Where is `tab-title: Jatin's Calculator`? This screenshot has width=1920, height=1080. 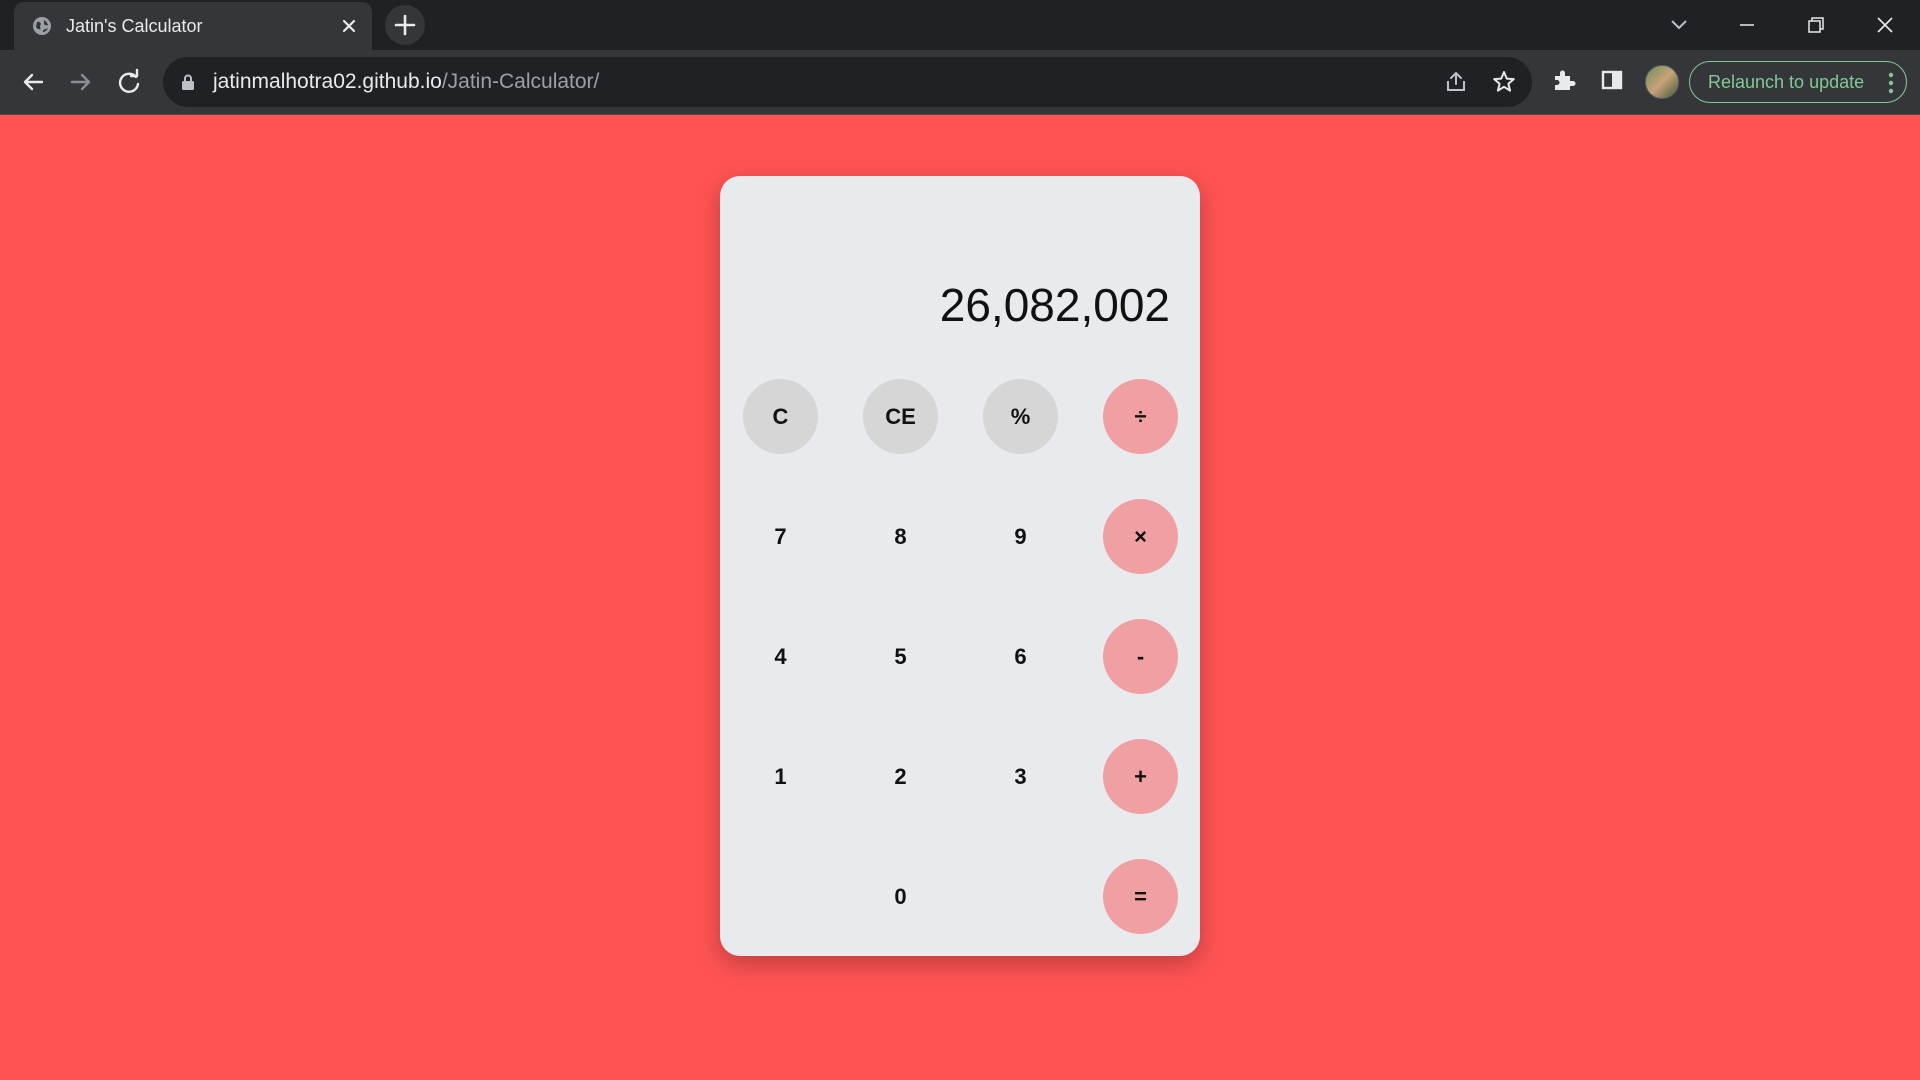 tab-title: Jatin's Calculator is located at coordinates (134, 26).